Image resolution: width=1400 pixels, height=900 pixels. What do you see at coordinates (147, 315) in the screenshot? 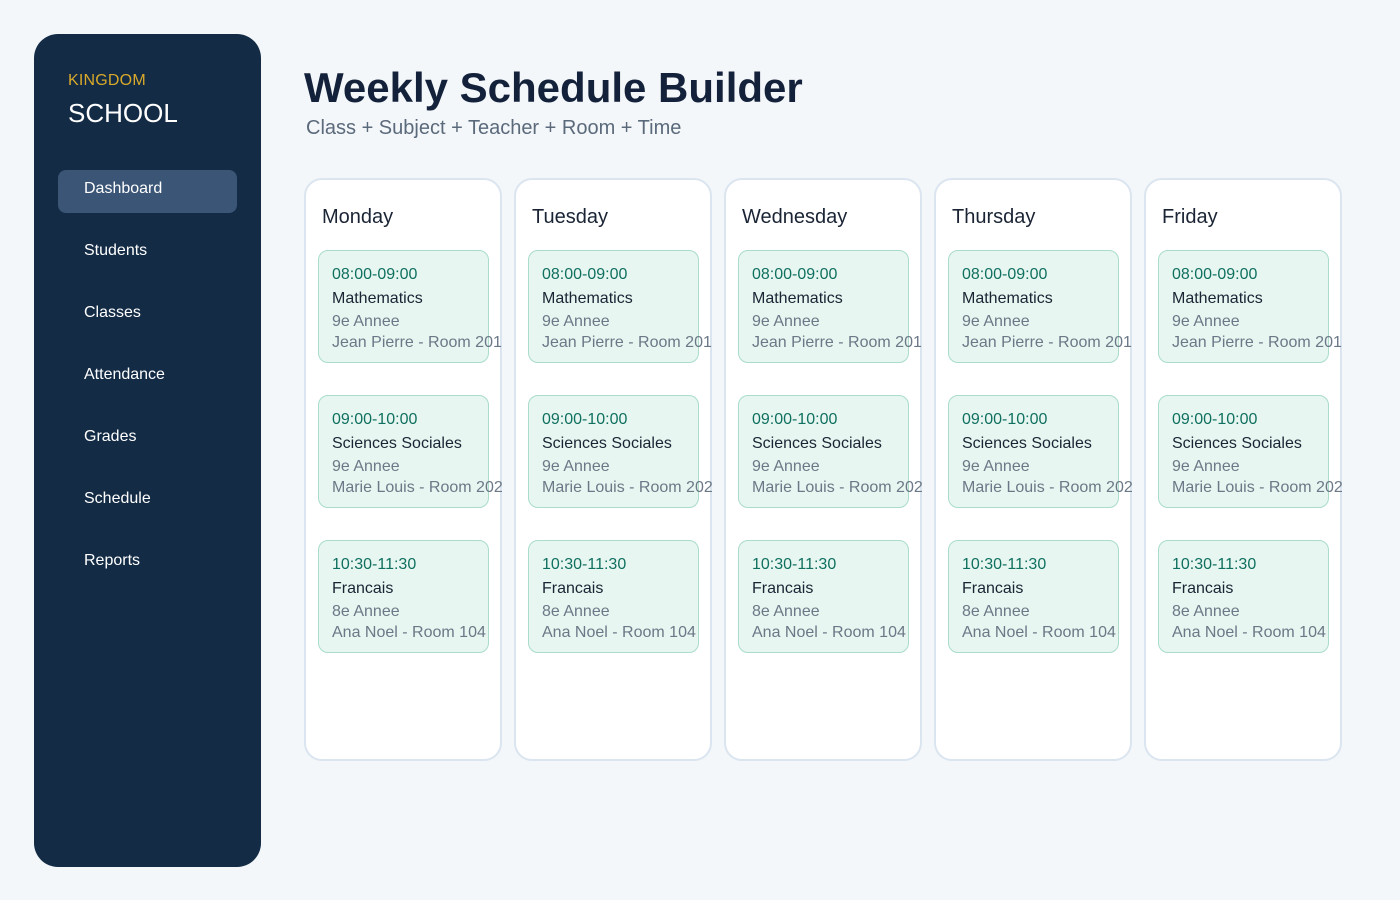
I see `sidebar-item-classes: Classes` at bounding box center [147, 315].